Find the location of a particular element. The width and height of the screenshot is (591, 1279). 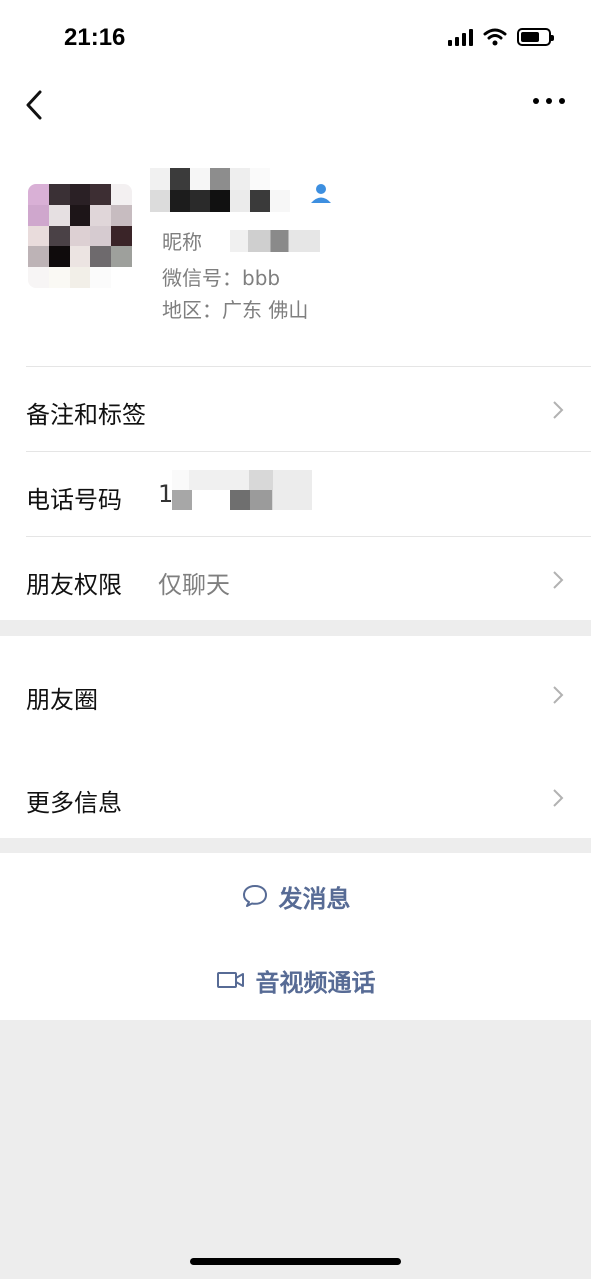

contact-person-icon is located at coordinates (321, 193).